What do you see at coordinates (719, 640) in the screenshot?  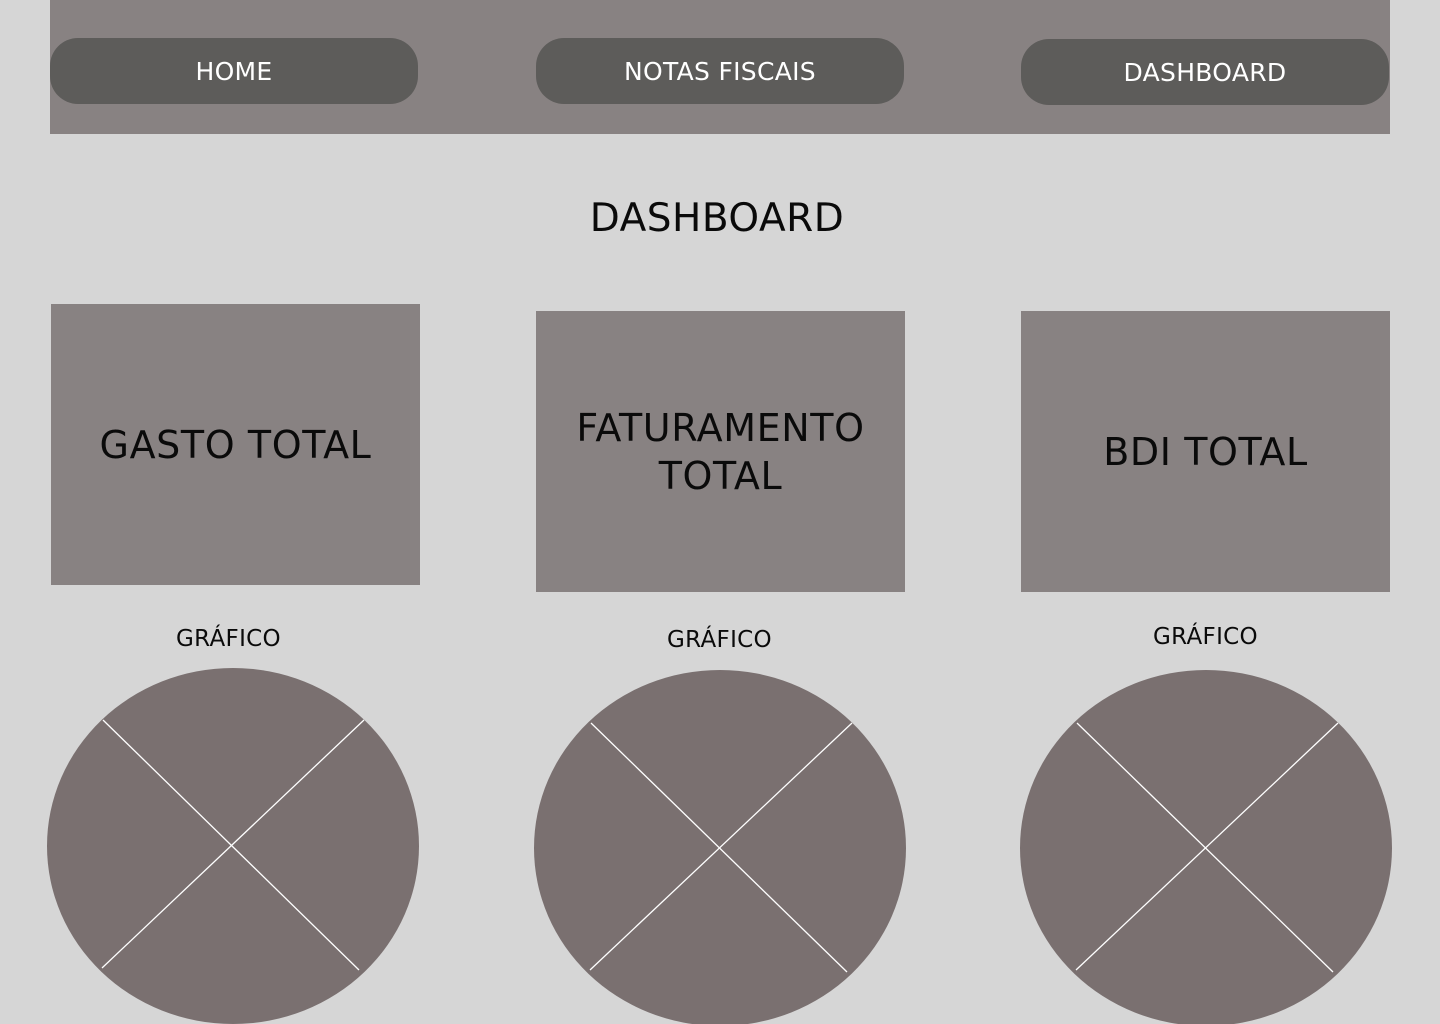 I see `chart-label-2: GRÁFICO` at bounding box center [719, 640].